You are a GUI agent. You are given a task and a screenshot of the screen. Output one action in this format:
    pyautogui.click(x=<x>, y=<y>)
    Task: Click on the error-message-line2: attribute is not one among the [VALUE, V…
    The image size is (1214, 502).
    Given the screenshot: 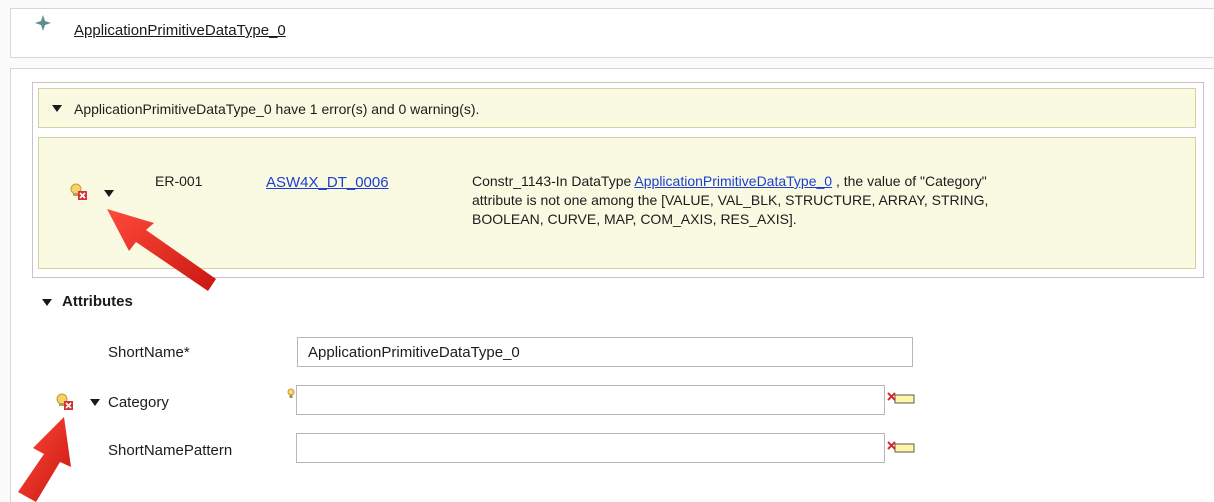 What is the action you would take?
    pyautogui.click(x=730, y=200)
    